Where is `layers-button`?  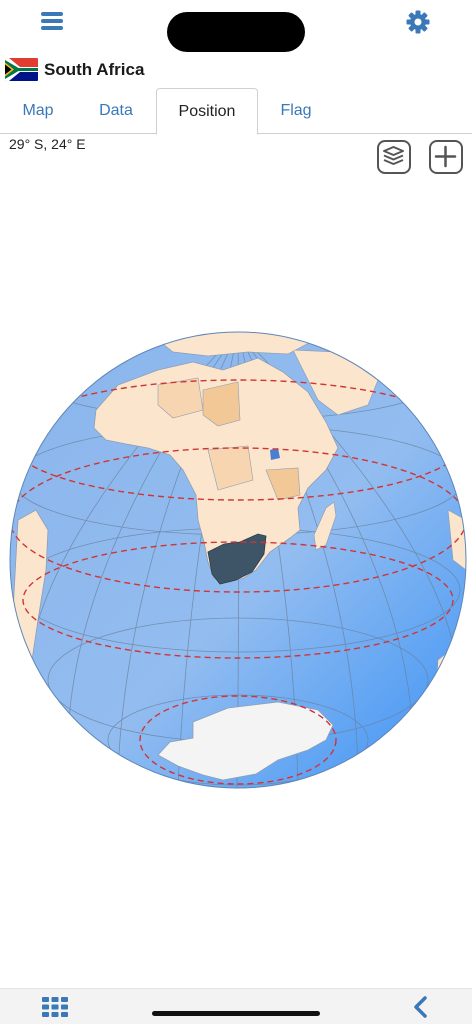
layers-button is located at coordinates (394, 157).